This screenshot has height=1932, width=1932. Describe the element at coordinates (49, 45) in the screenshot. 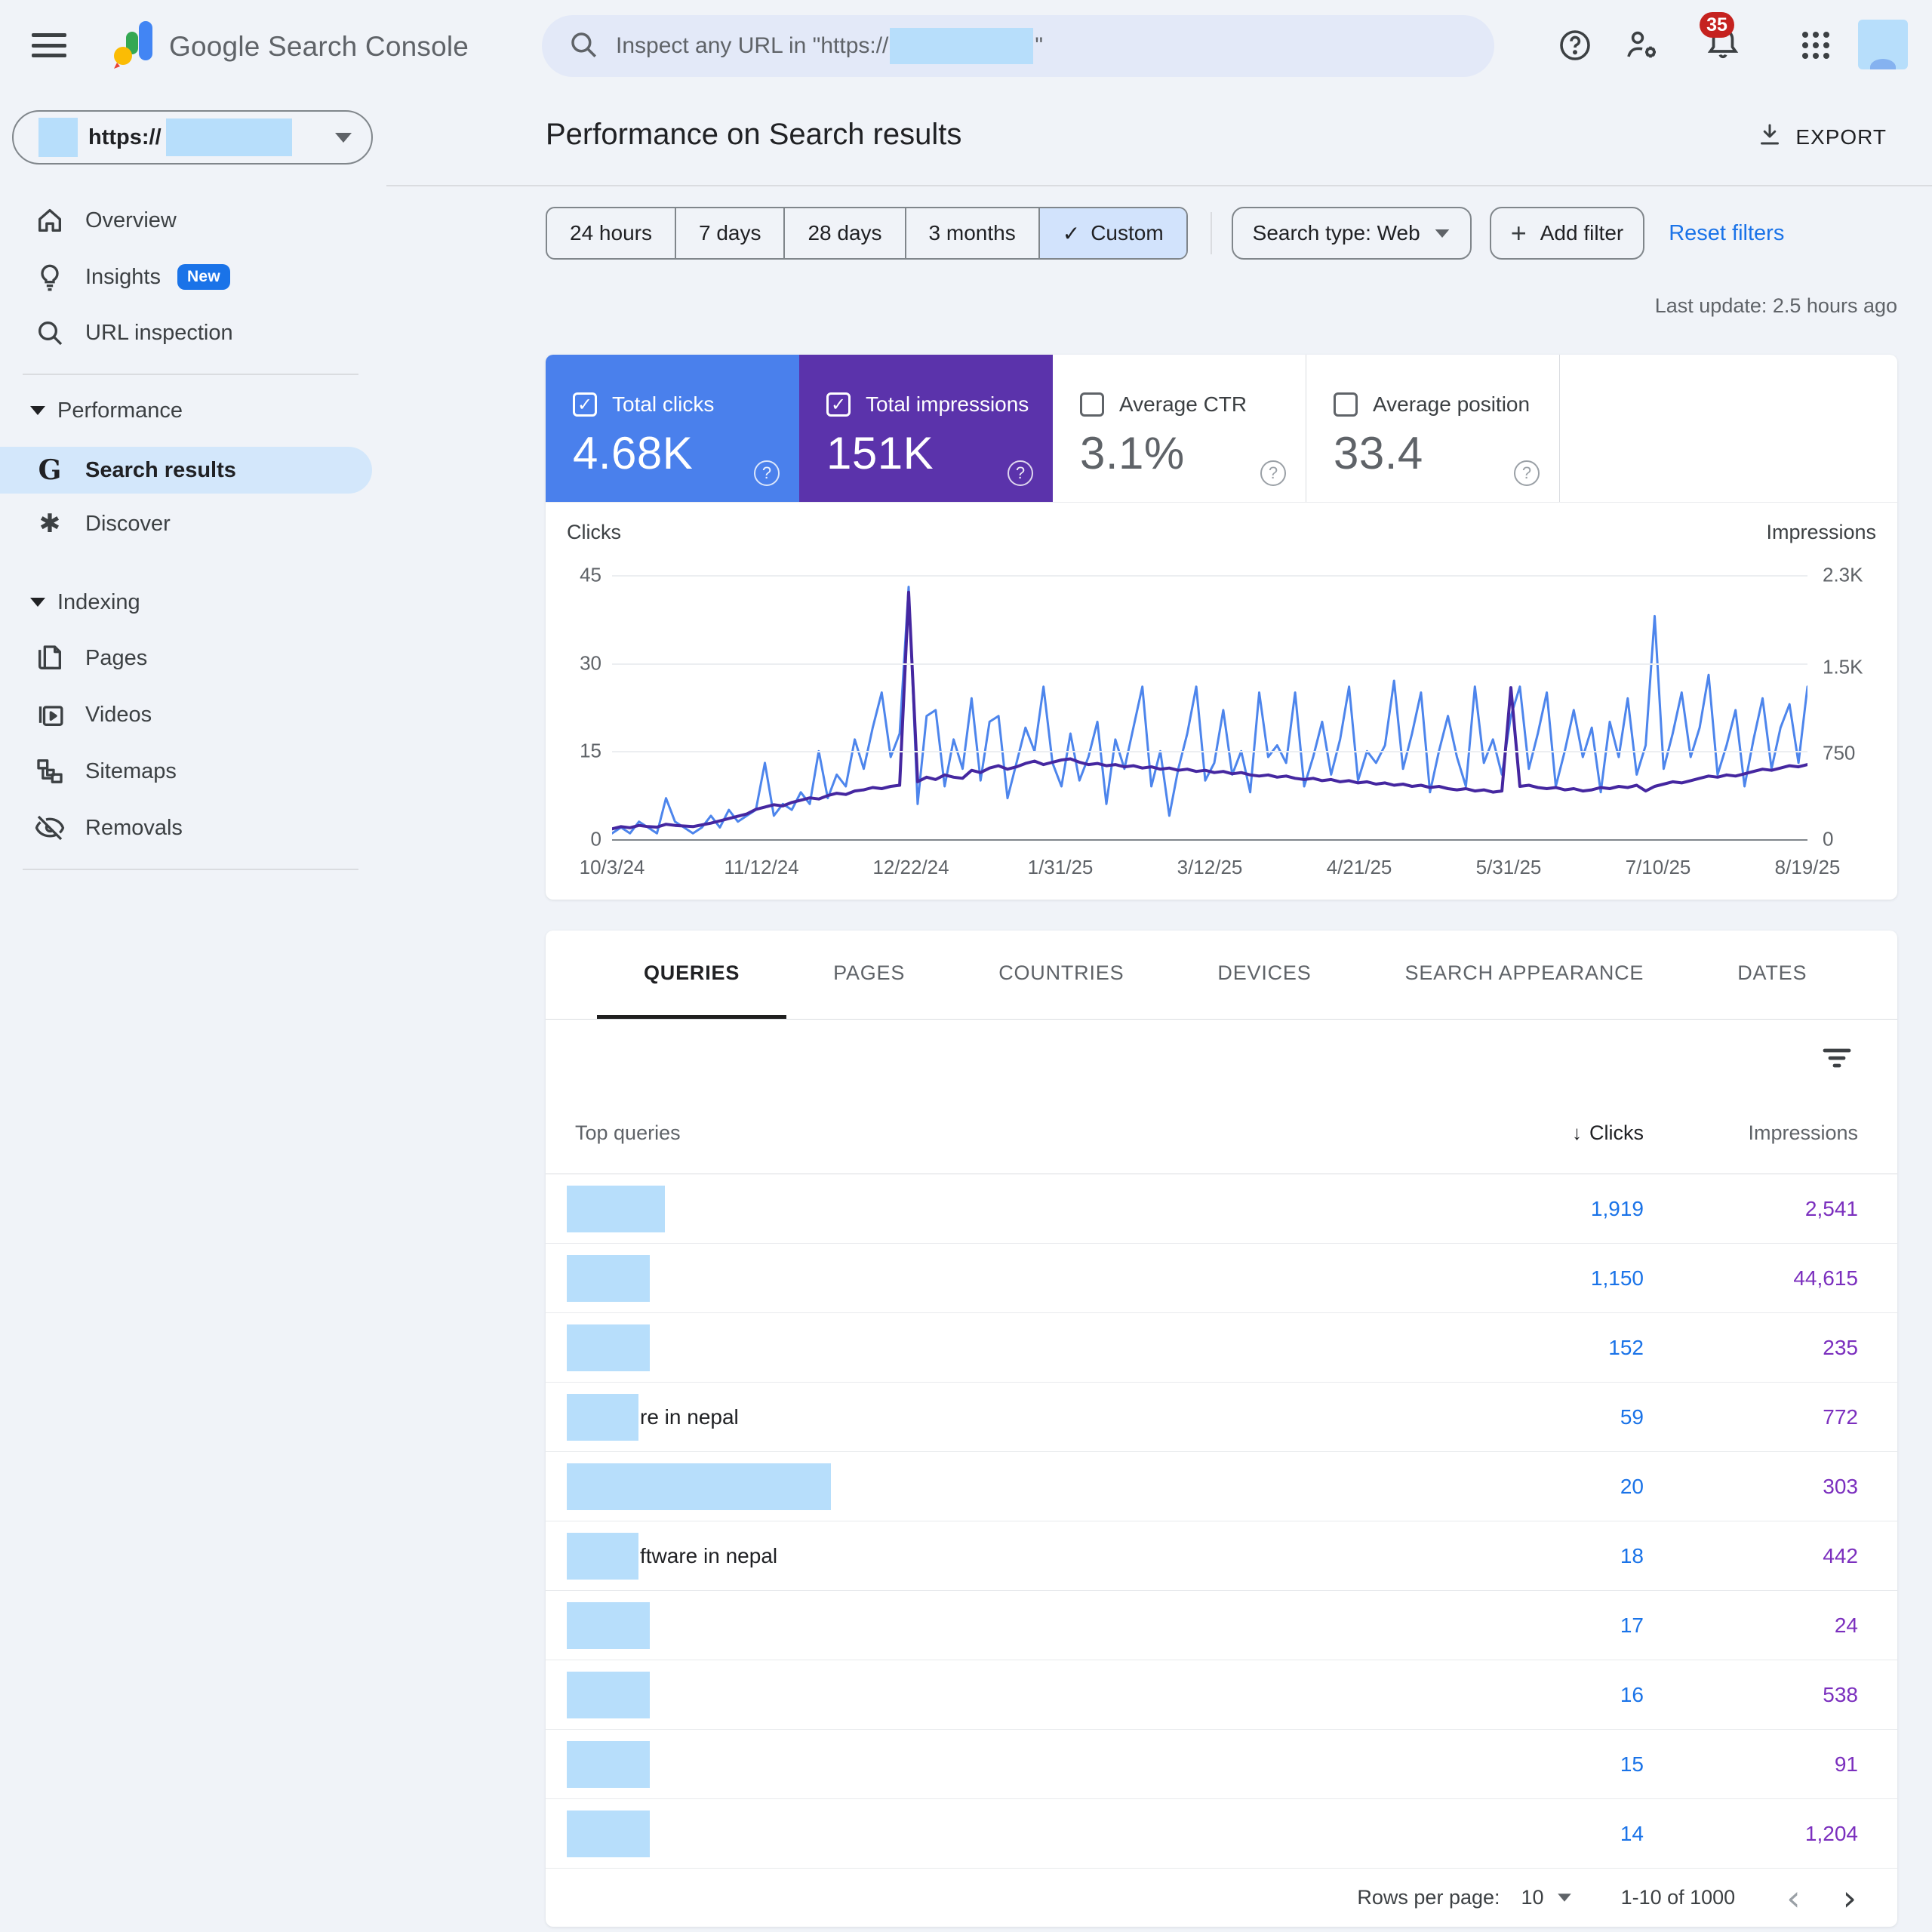

I see `hamburger-menu-icon` at that location.